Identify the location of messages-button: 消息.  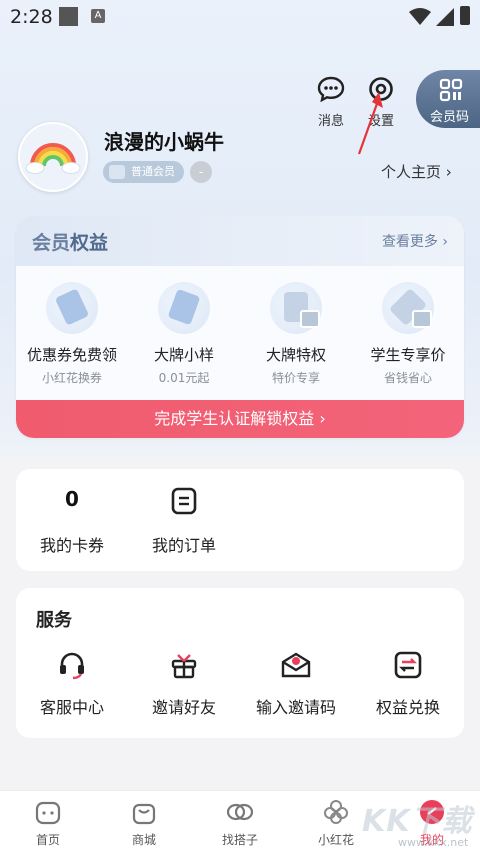
(331, 102).